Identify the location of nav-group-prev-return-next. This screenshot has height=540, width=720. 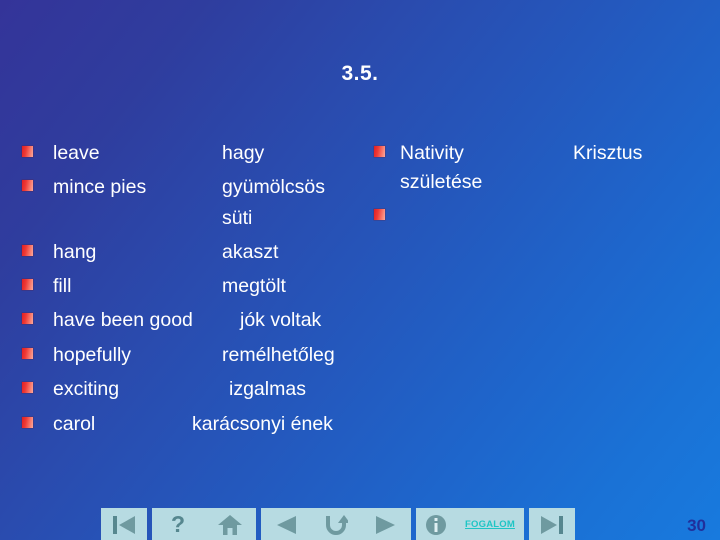
(336, 524).